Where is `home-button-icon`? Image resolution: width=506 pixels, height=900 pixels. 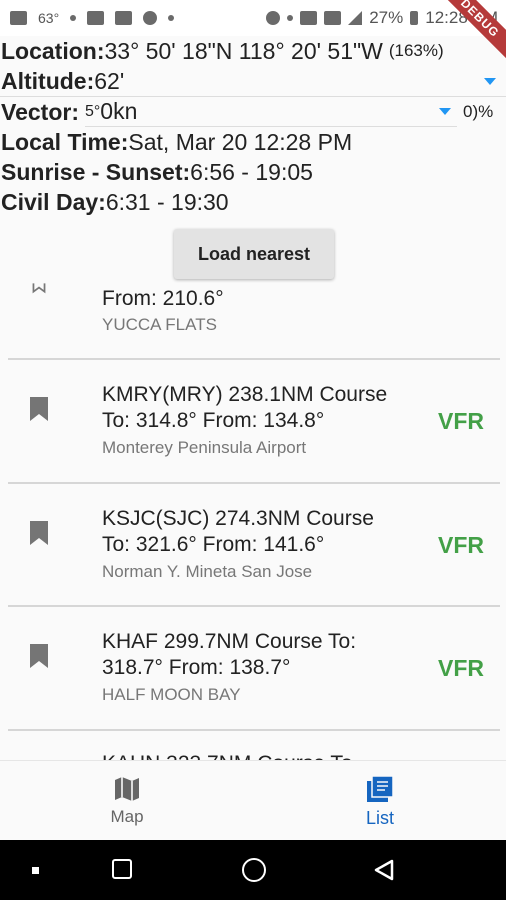
home-button-icon is located at coordinates (254, 870).